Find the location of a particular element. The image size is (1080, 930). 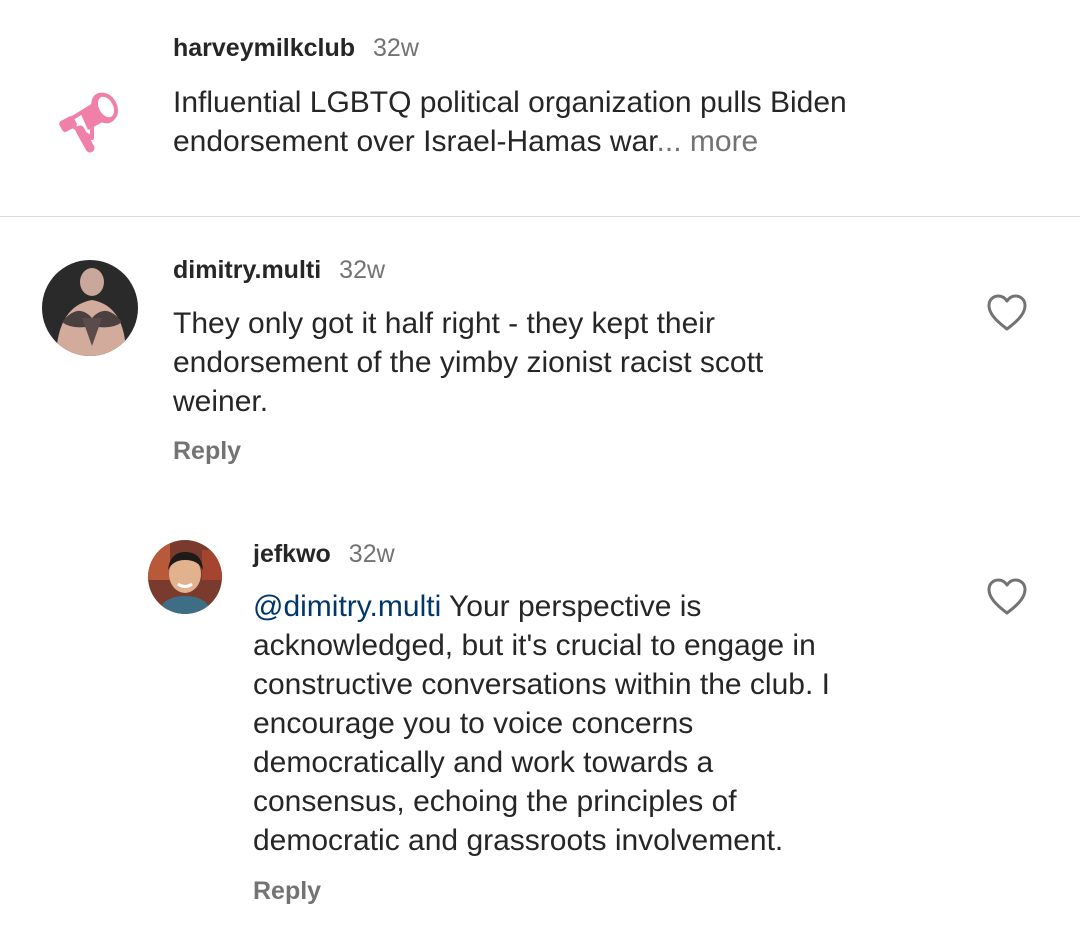

comment-username: dimitry.multi is located at coordinates (247, 270).